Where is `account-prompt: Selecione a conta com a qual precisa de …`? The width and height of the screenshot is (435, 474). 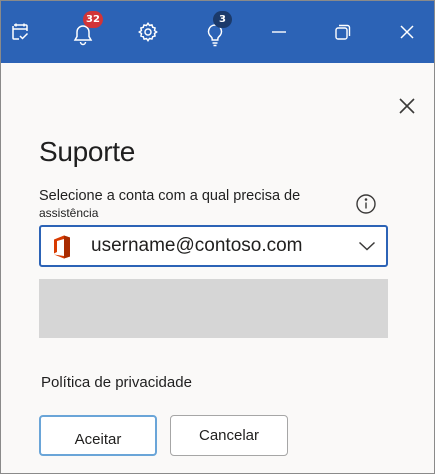 account-prompt: Selecione a conta com a qual precisa de … is located at coordinates (189, 204).